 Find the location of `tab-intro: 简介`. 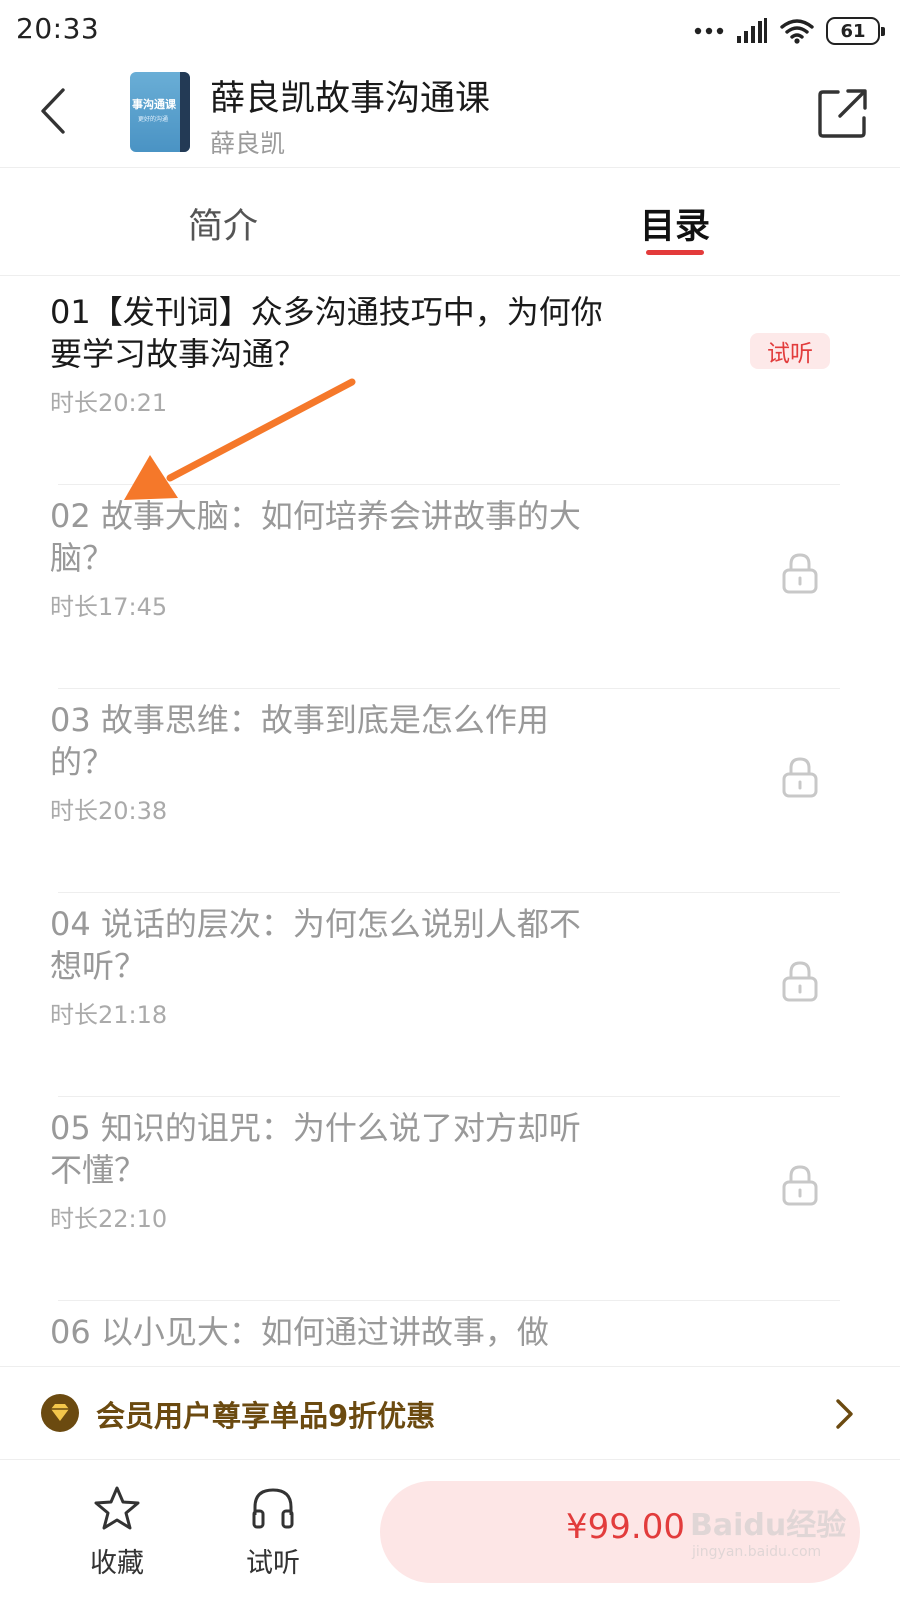

tab-intro: 简介 is located at coordinates (223, 223).